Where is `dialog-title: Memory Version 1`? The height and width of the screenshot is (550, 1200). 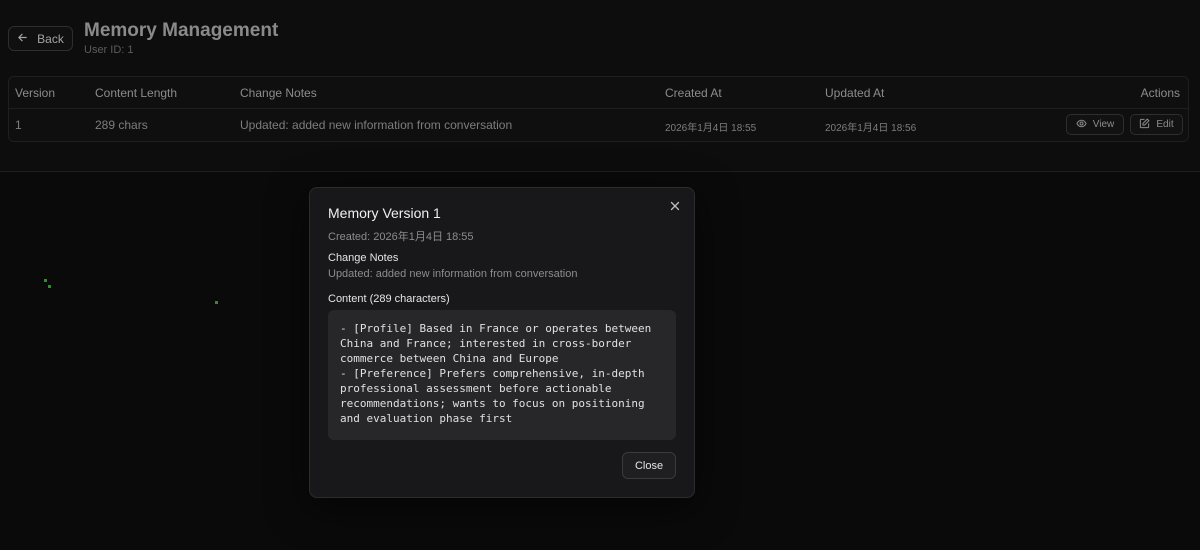 dialog-title: Memory Version 1 is located at coordinates (384, 213).